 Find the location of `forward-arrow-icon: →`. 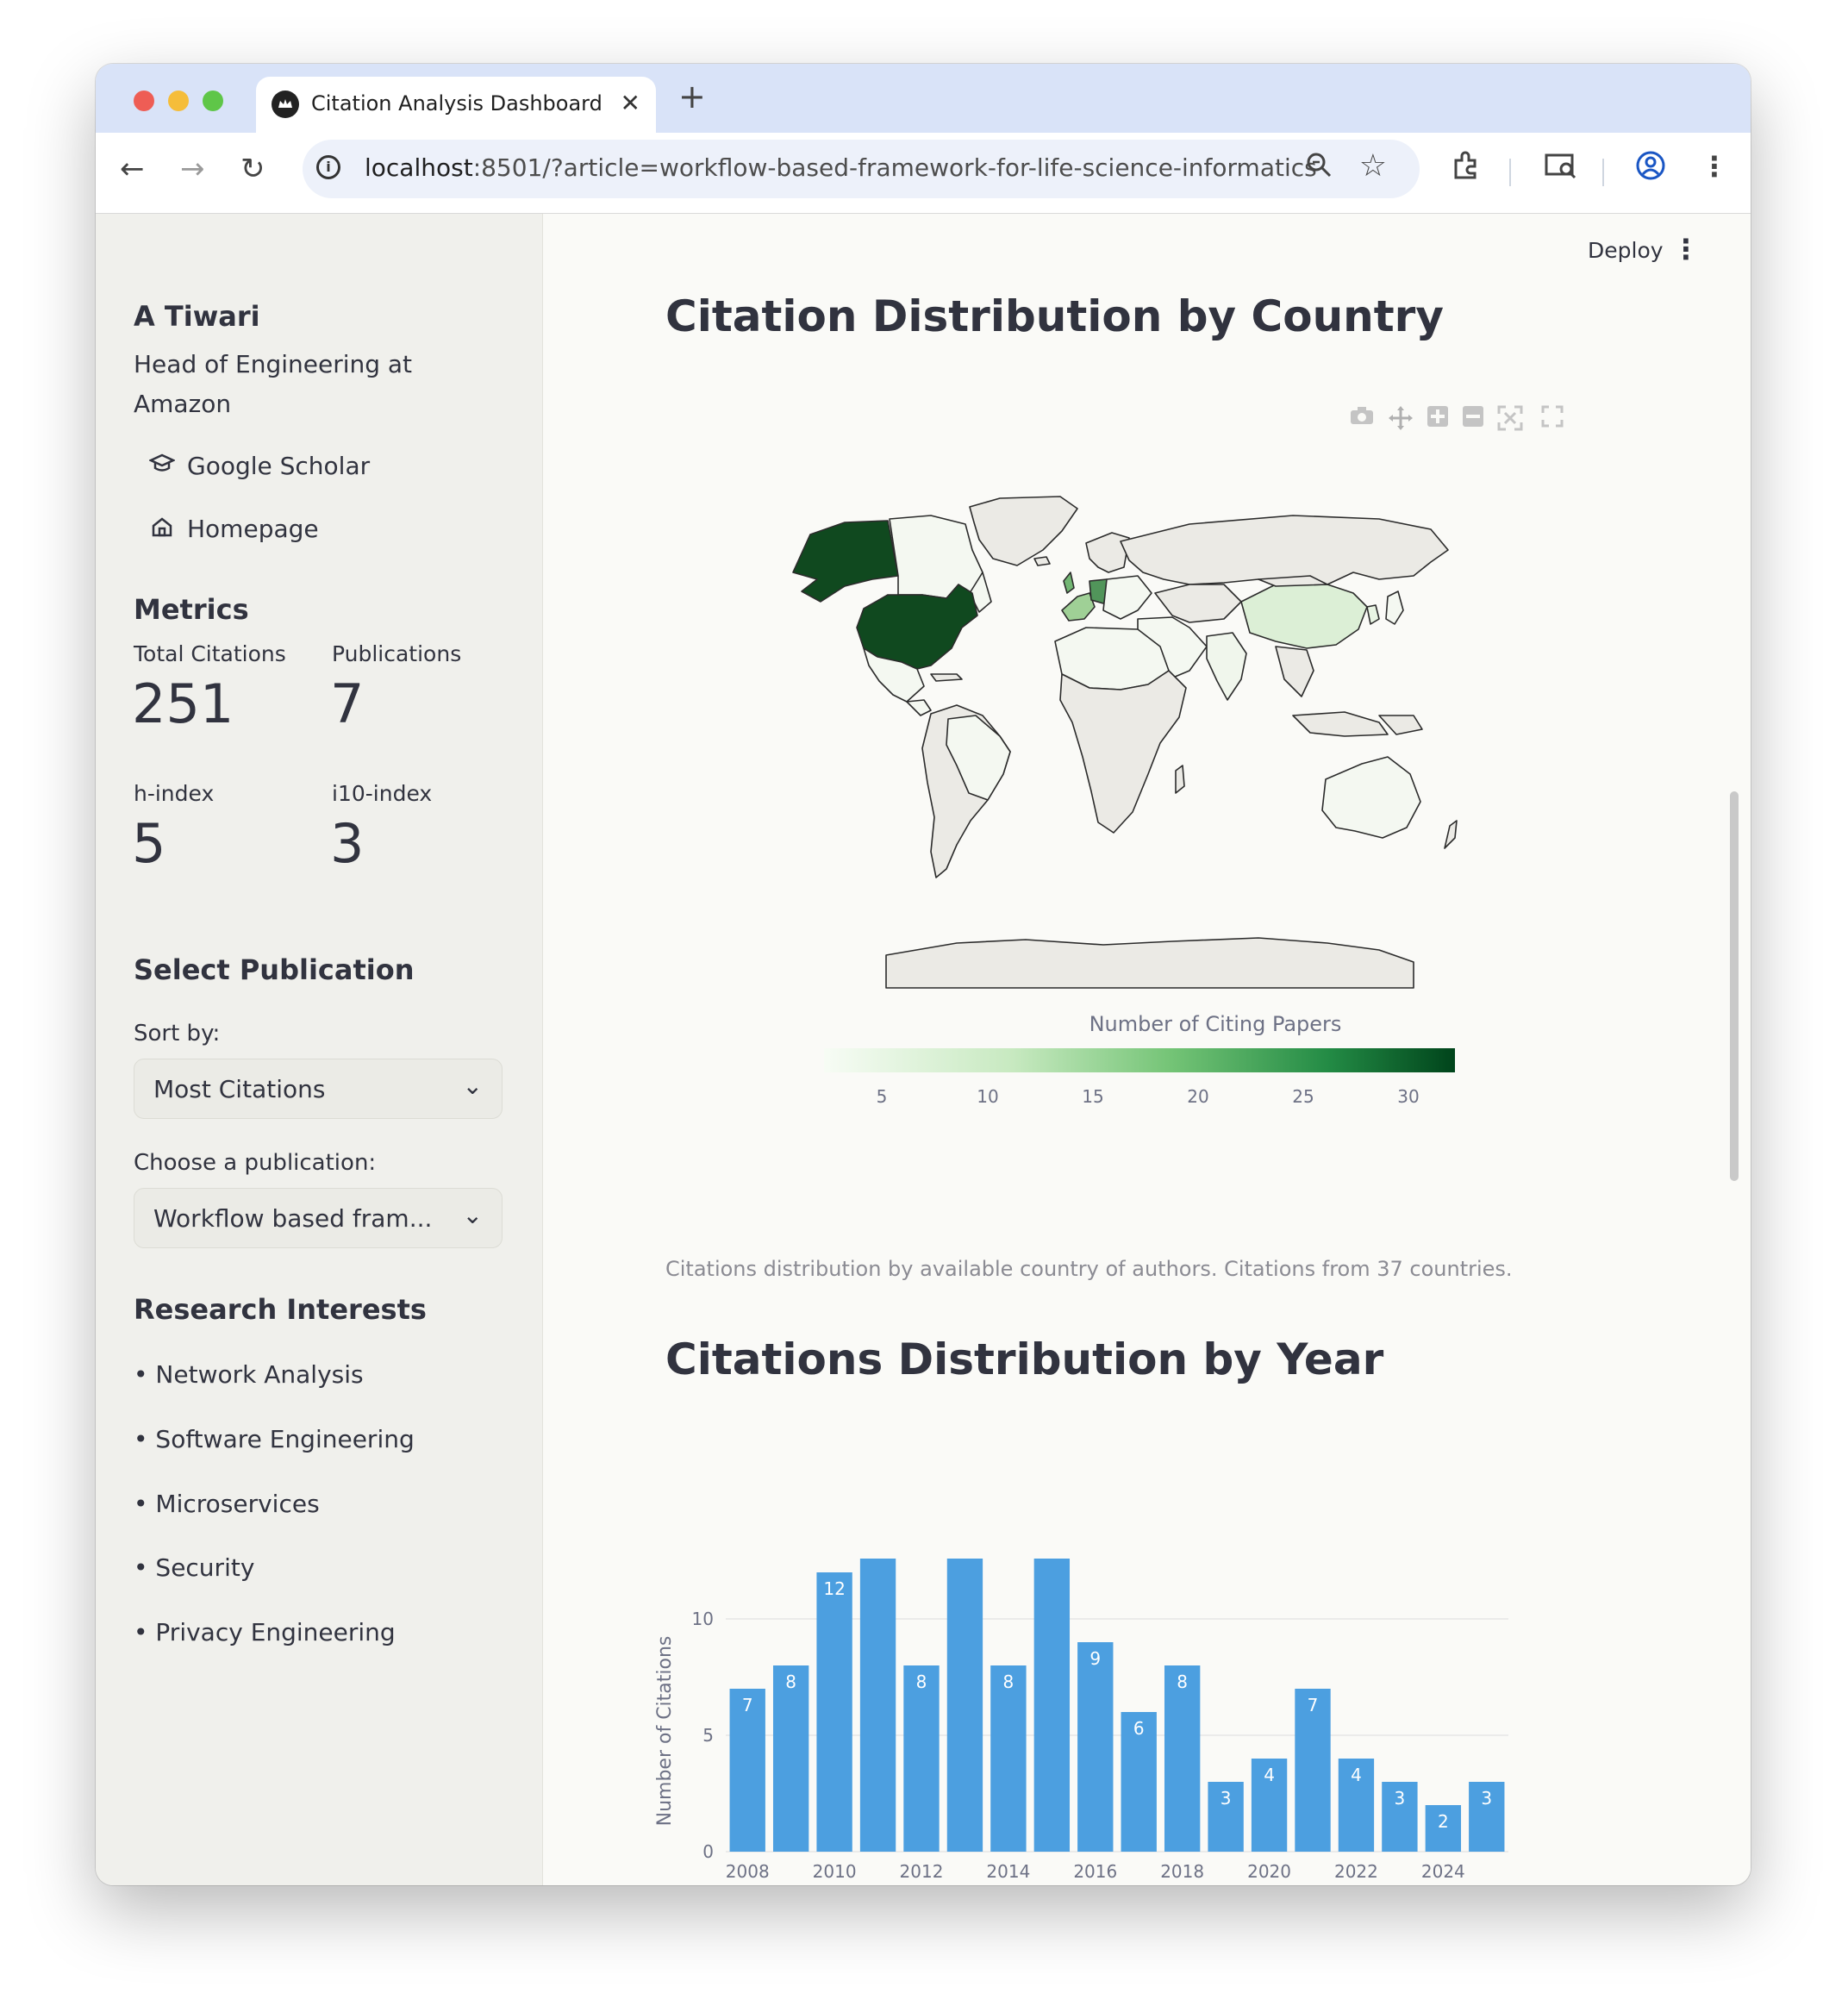

forward-arrow-icon: → is located at coordinates (192, 169).